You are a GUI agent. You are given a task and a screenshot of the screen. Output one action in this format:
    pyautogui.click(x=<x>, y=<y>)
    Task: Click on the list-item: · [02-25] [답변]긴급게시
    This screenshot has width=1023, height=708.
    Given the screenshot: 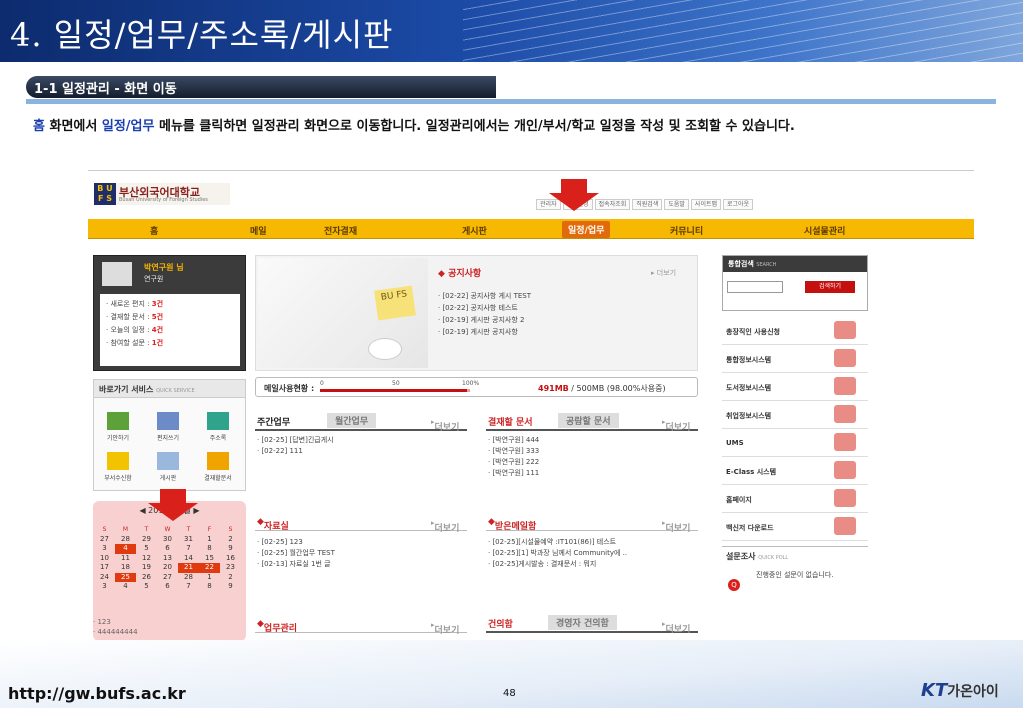 What is the action you would take?
    pyautogui.click(x=295, y=440)
    